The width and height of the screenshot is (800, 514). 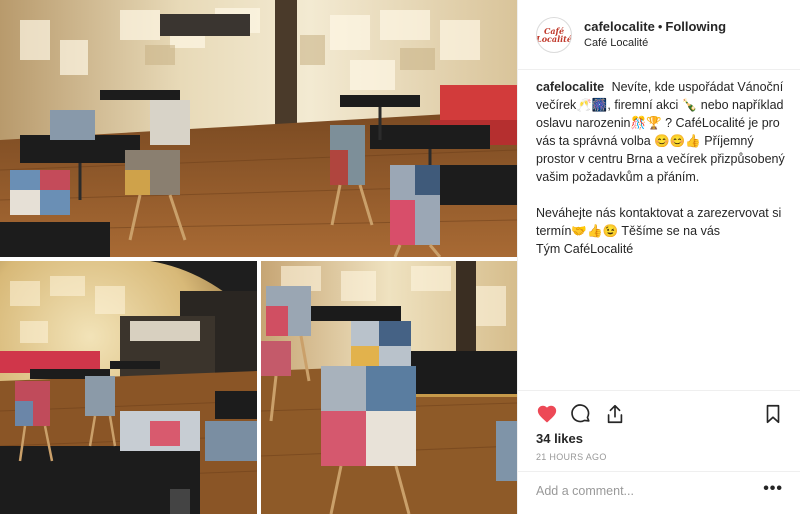 I want to click on comment-icon, so click(x=581, y=414).